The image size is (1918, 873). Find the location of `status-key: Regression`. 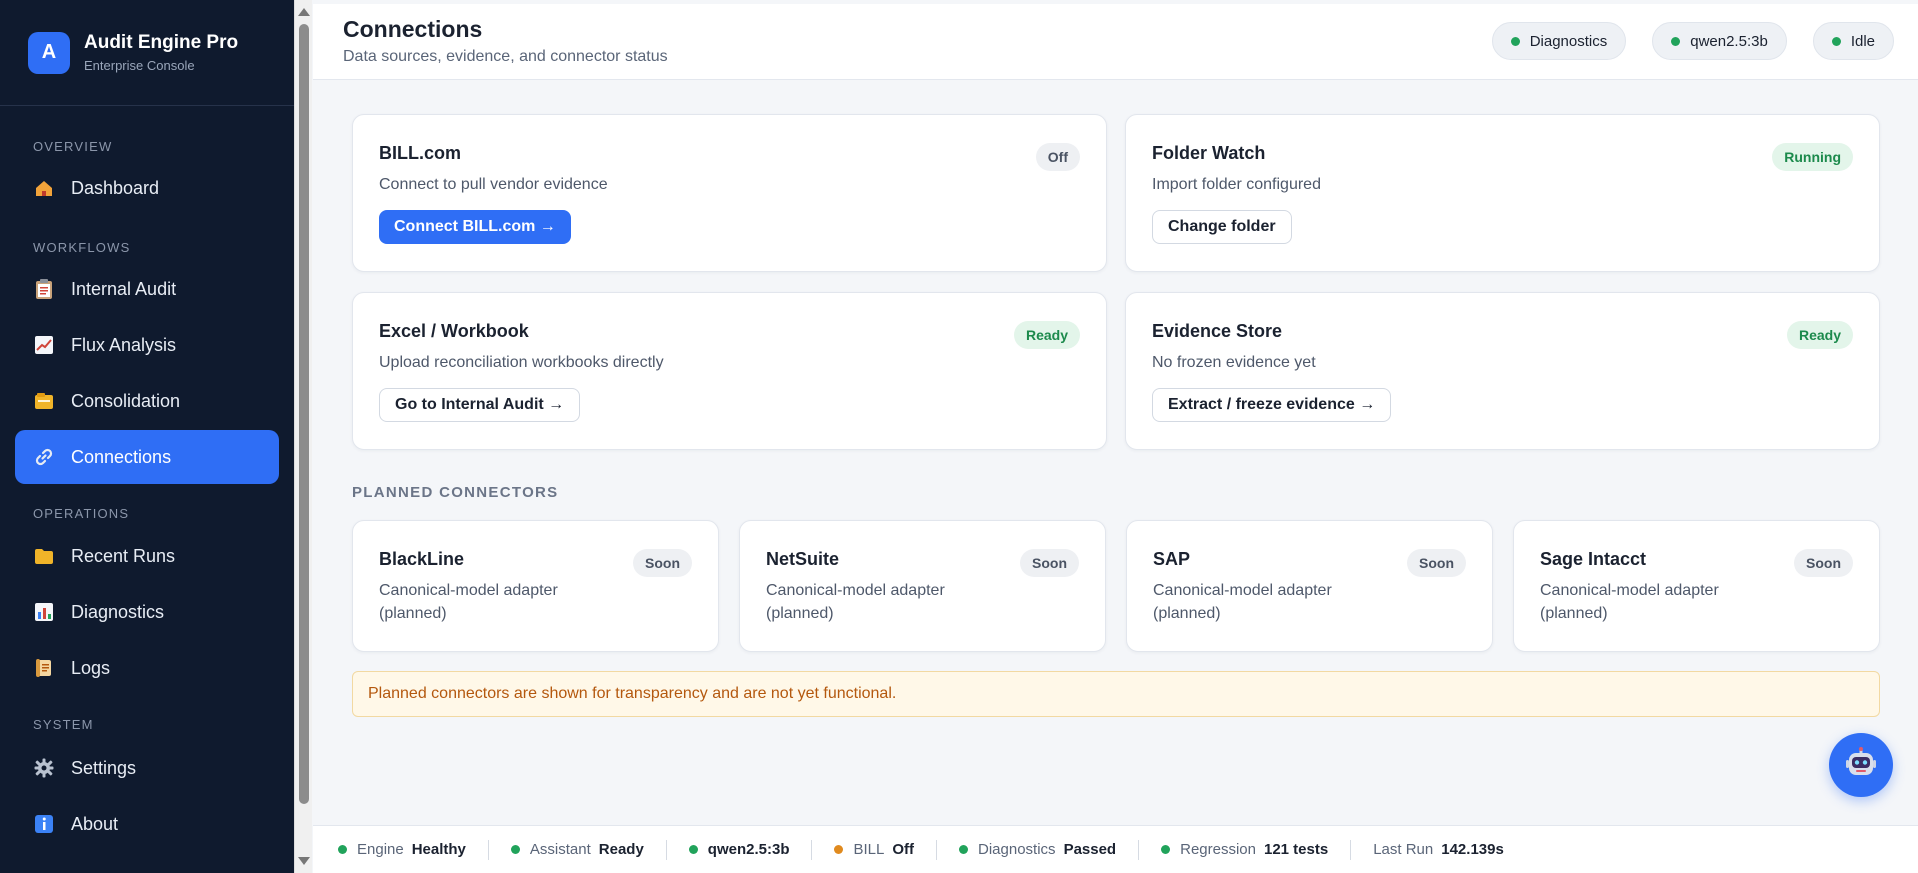

status-key: Regression is located at coordinates (1218, 849).